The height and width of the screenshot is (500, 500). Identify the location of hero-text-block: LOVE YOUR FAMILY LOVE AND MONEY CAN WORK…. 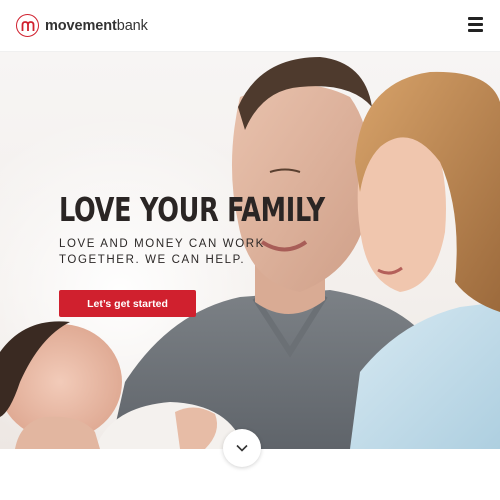
(192, 253).